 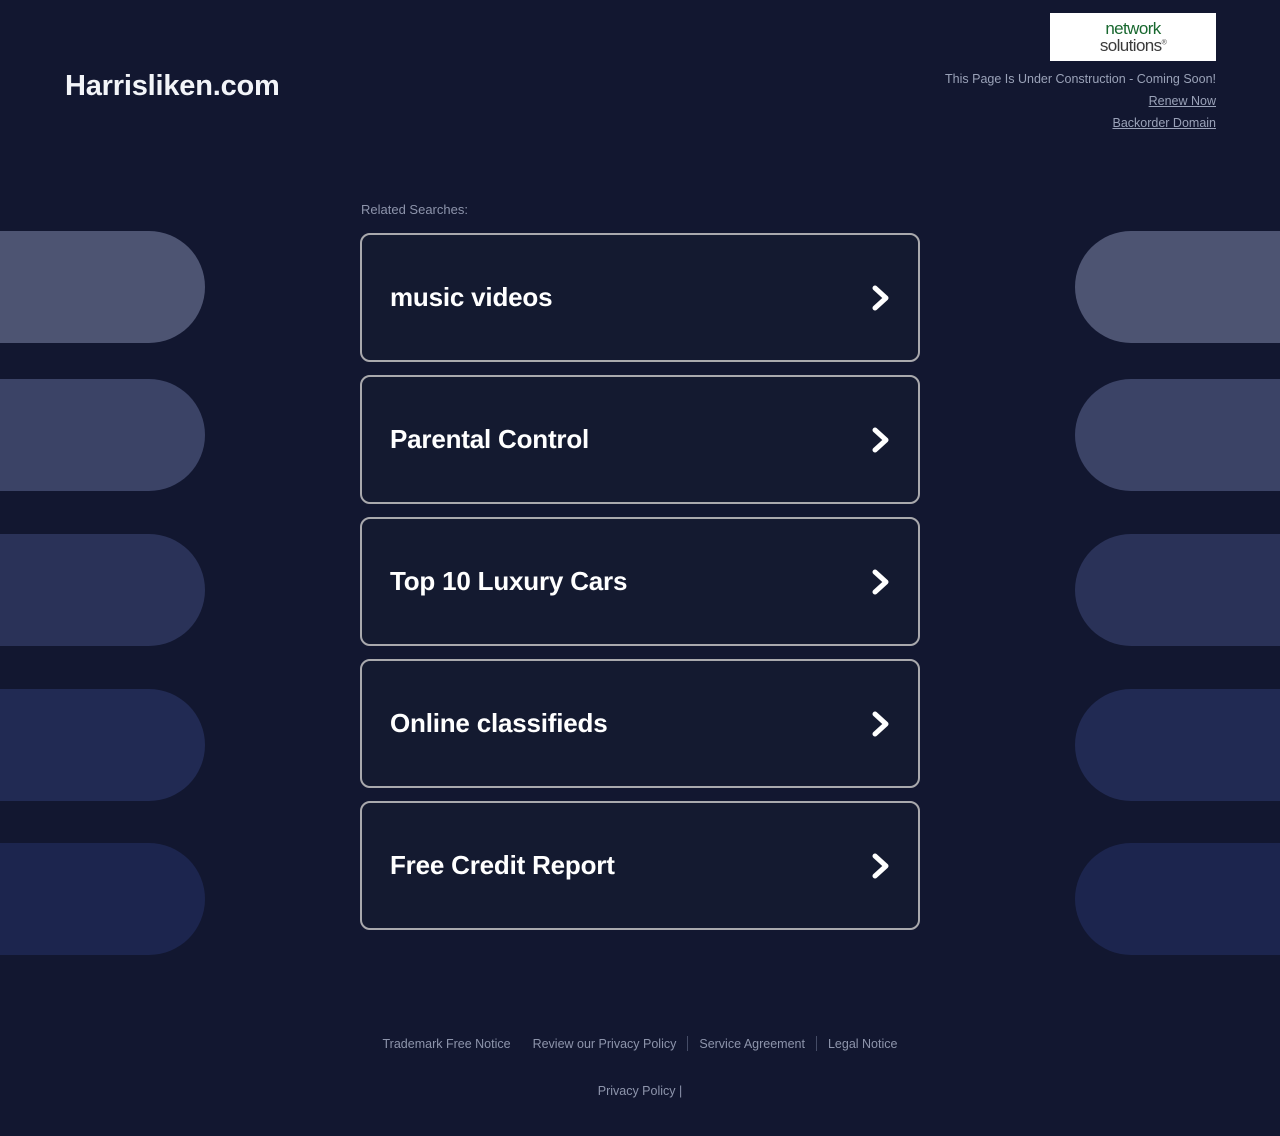 I want to click on search-card-label: Top 10 Luxury Cars, so click(x=509, y=581).